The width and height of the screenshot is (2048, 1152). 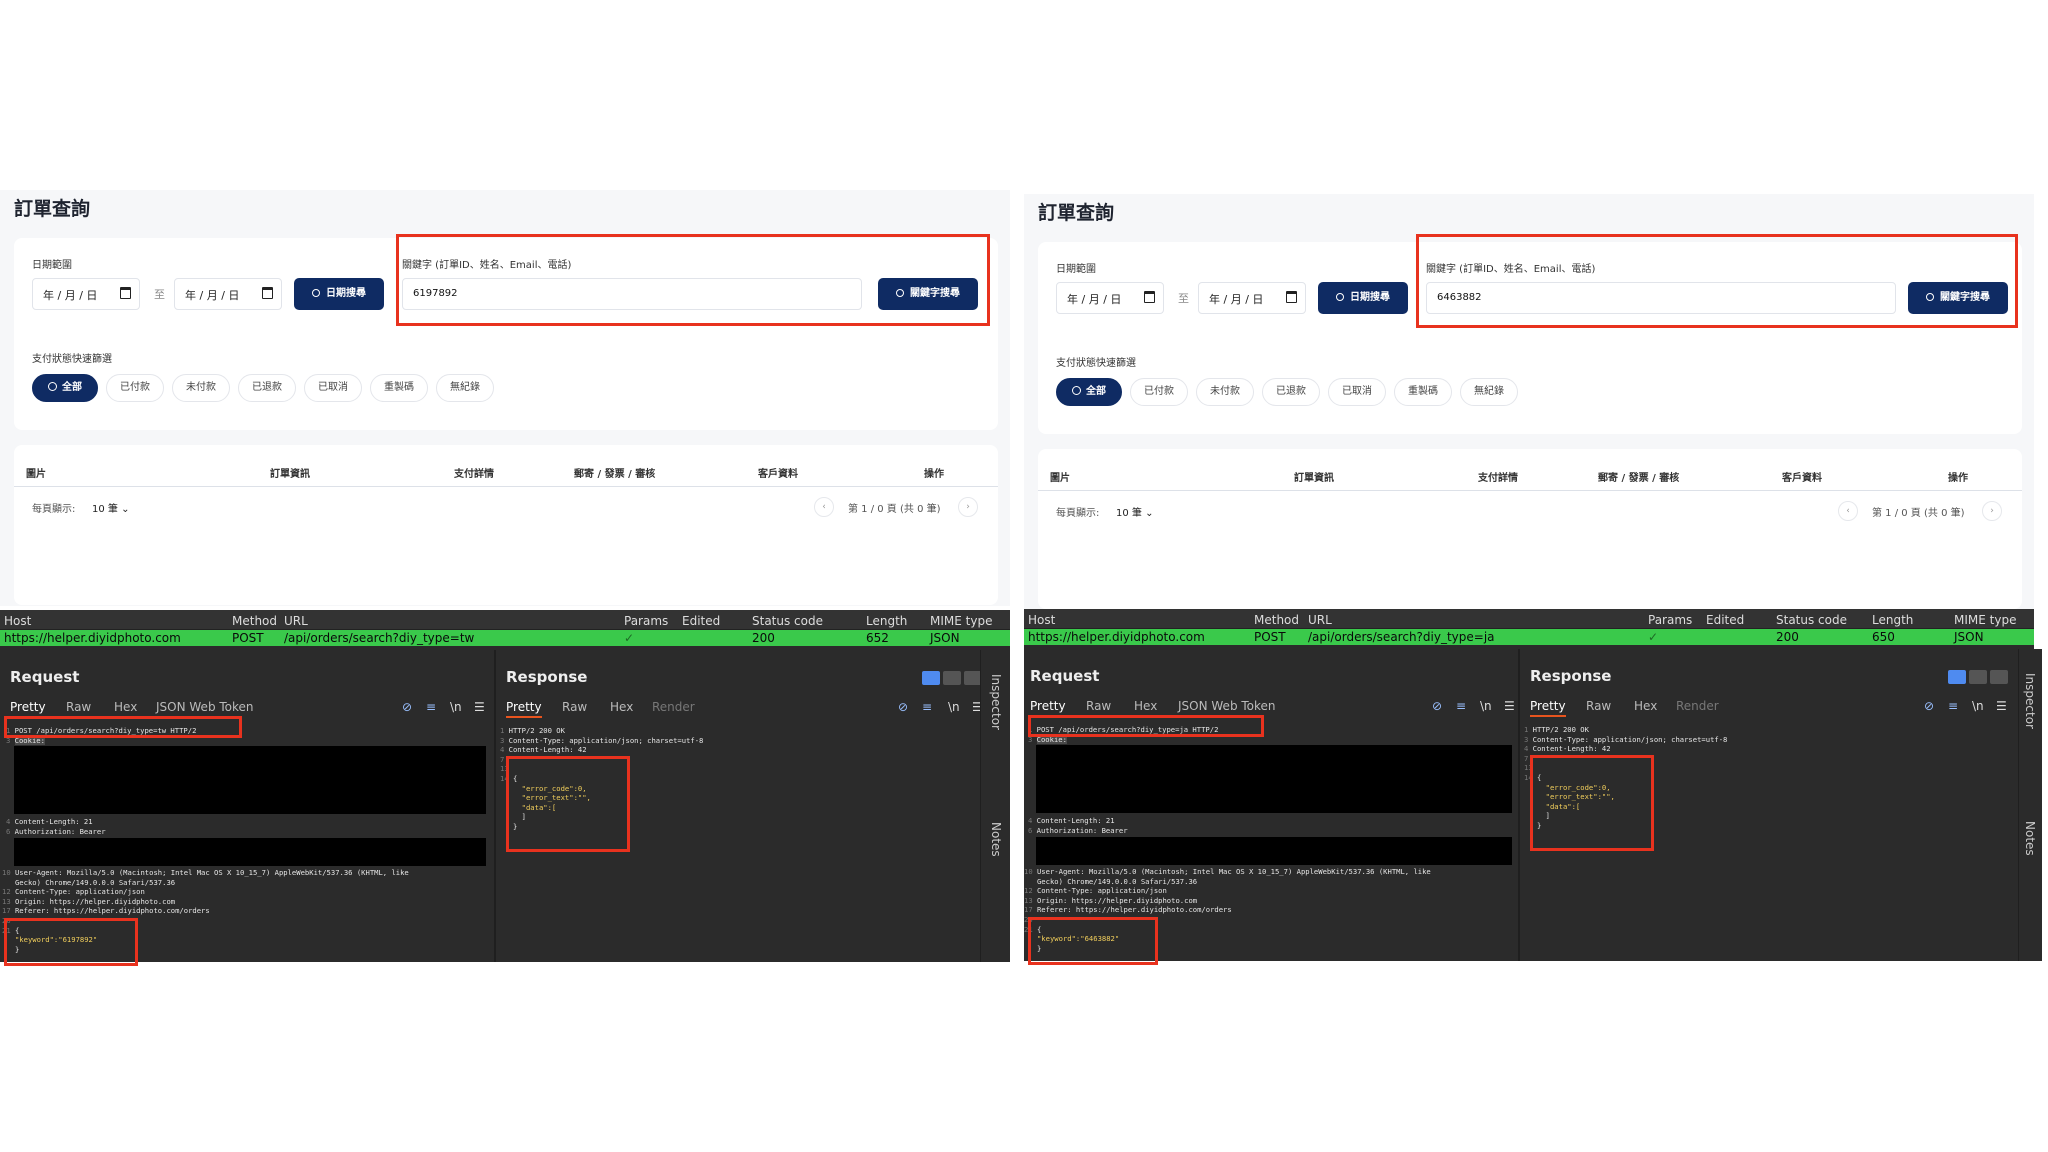 I want to click on resp-content-length: Content-Length: 42, so click(x=547, y=750).